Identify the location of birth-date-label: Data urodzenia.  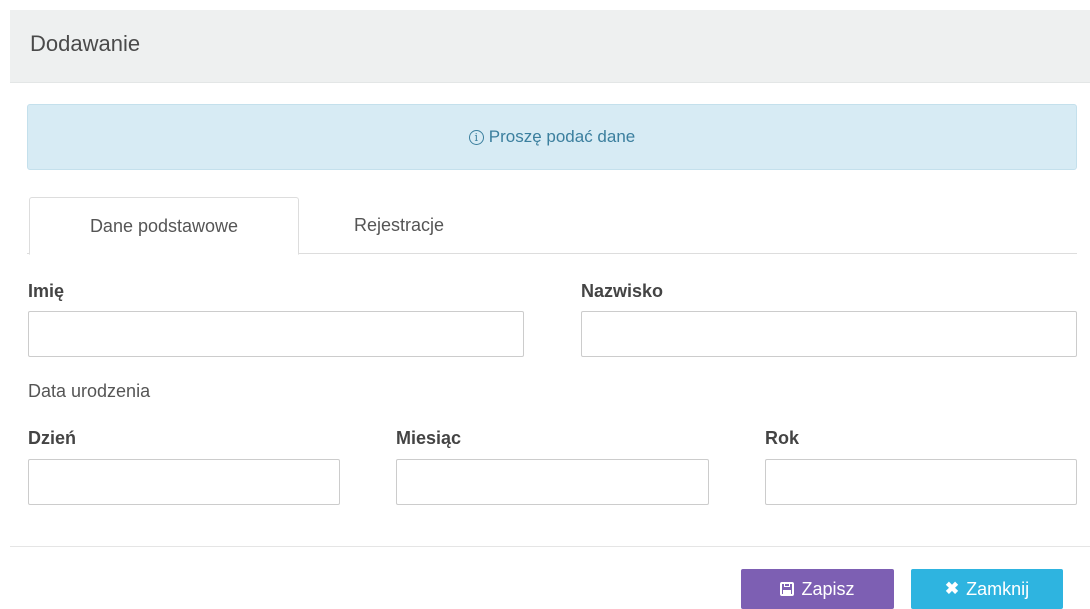
(89, 391).